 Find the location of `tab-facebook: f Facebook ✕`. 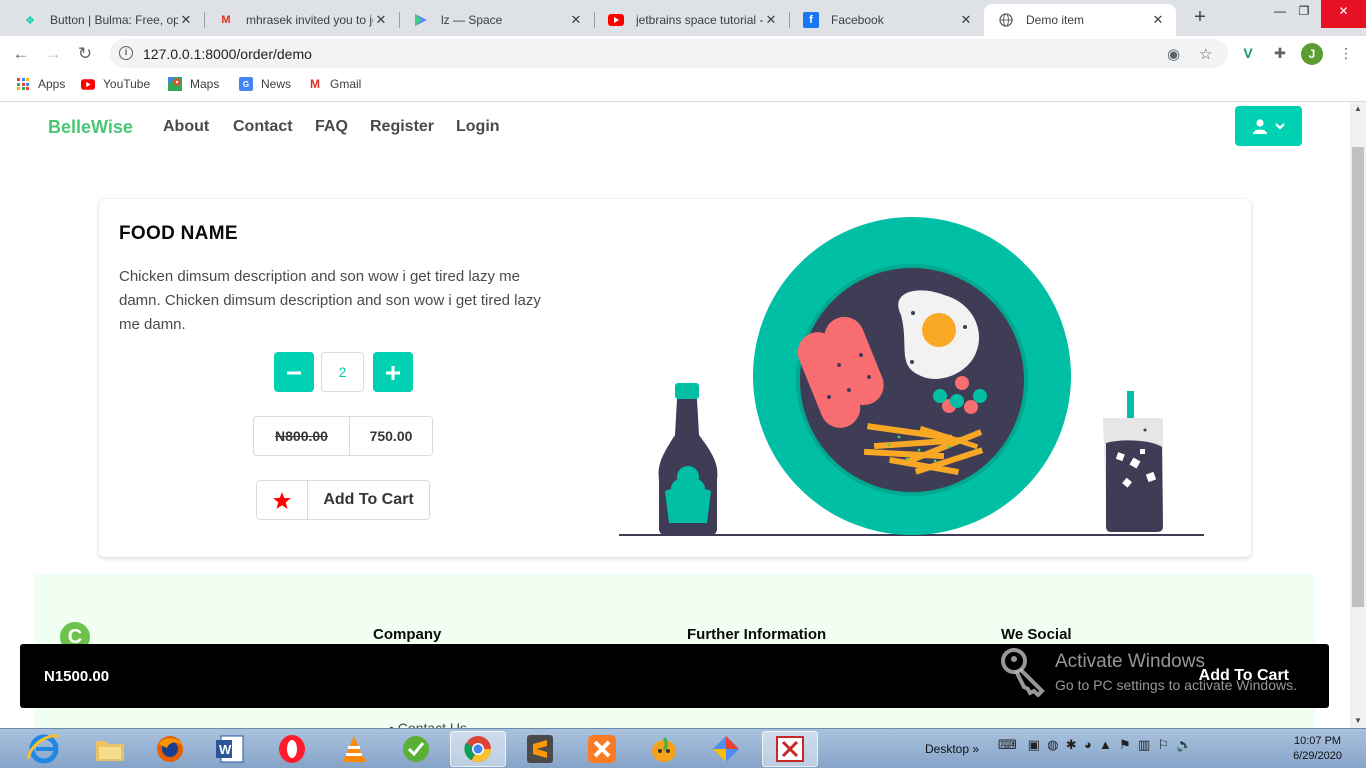

tab-facebook: f Facebook ✕ is located at coordinates (886, 20).